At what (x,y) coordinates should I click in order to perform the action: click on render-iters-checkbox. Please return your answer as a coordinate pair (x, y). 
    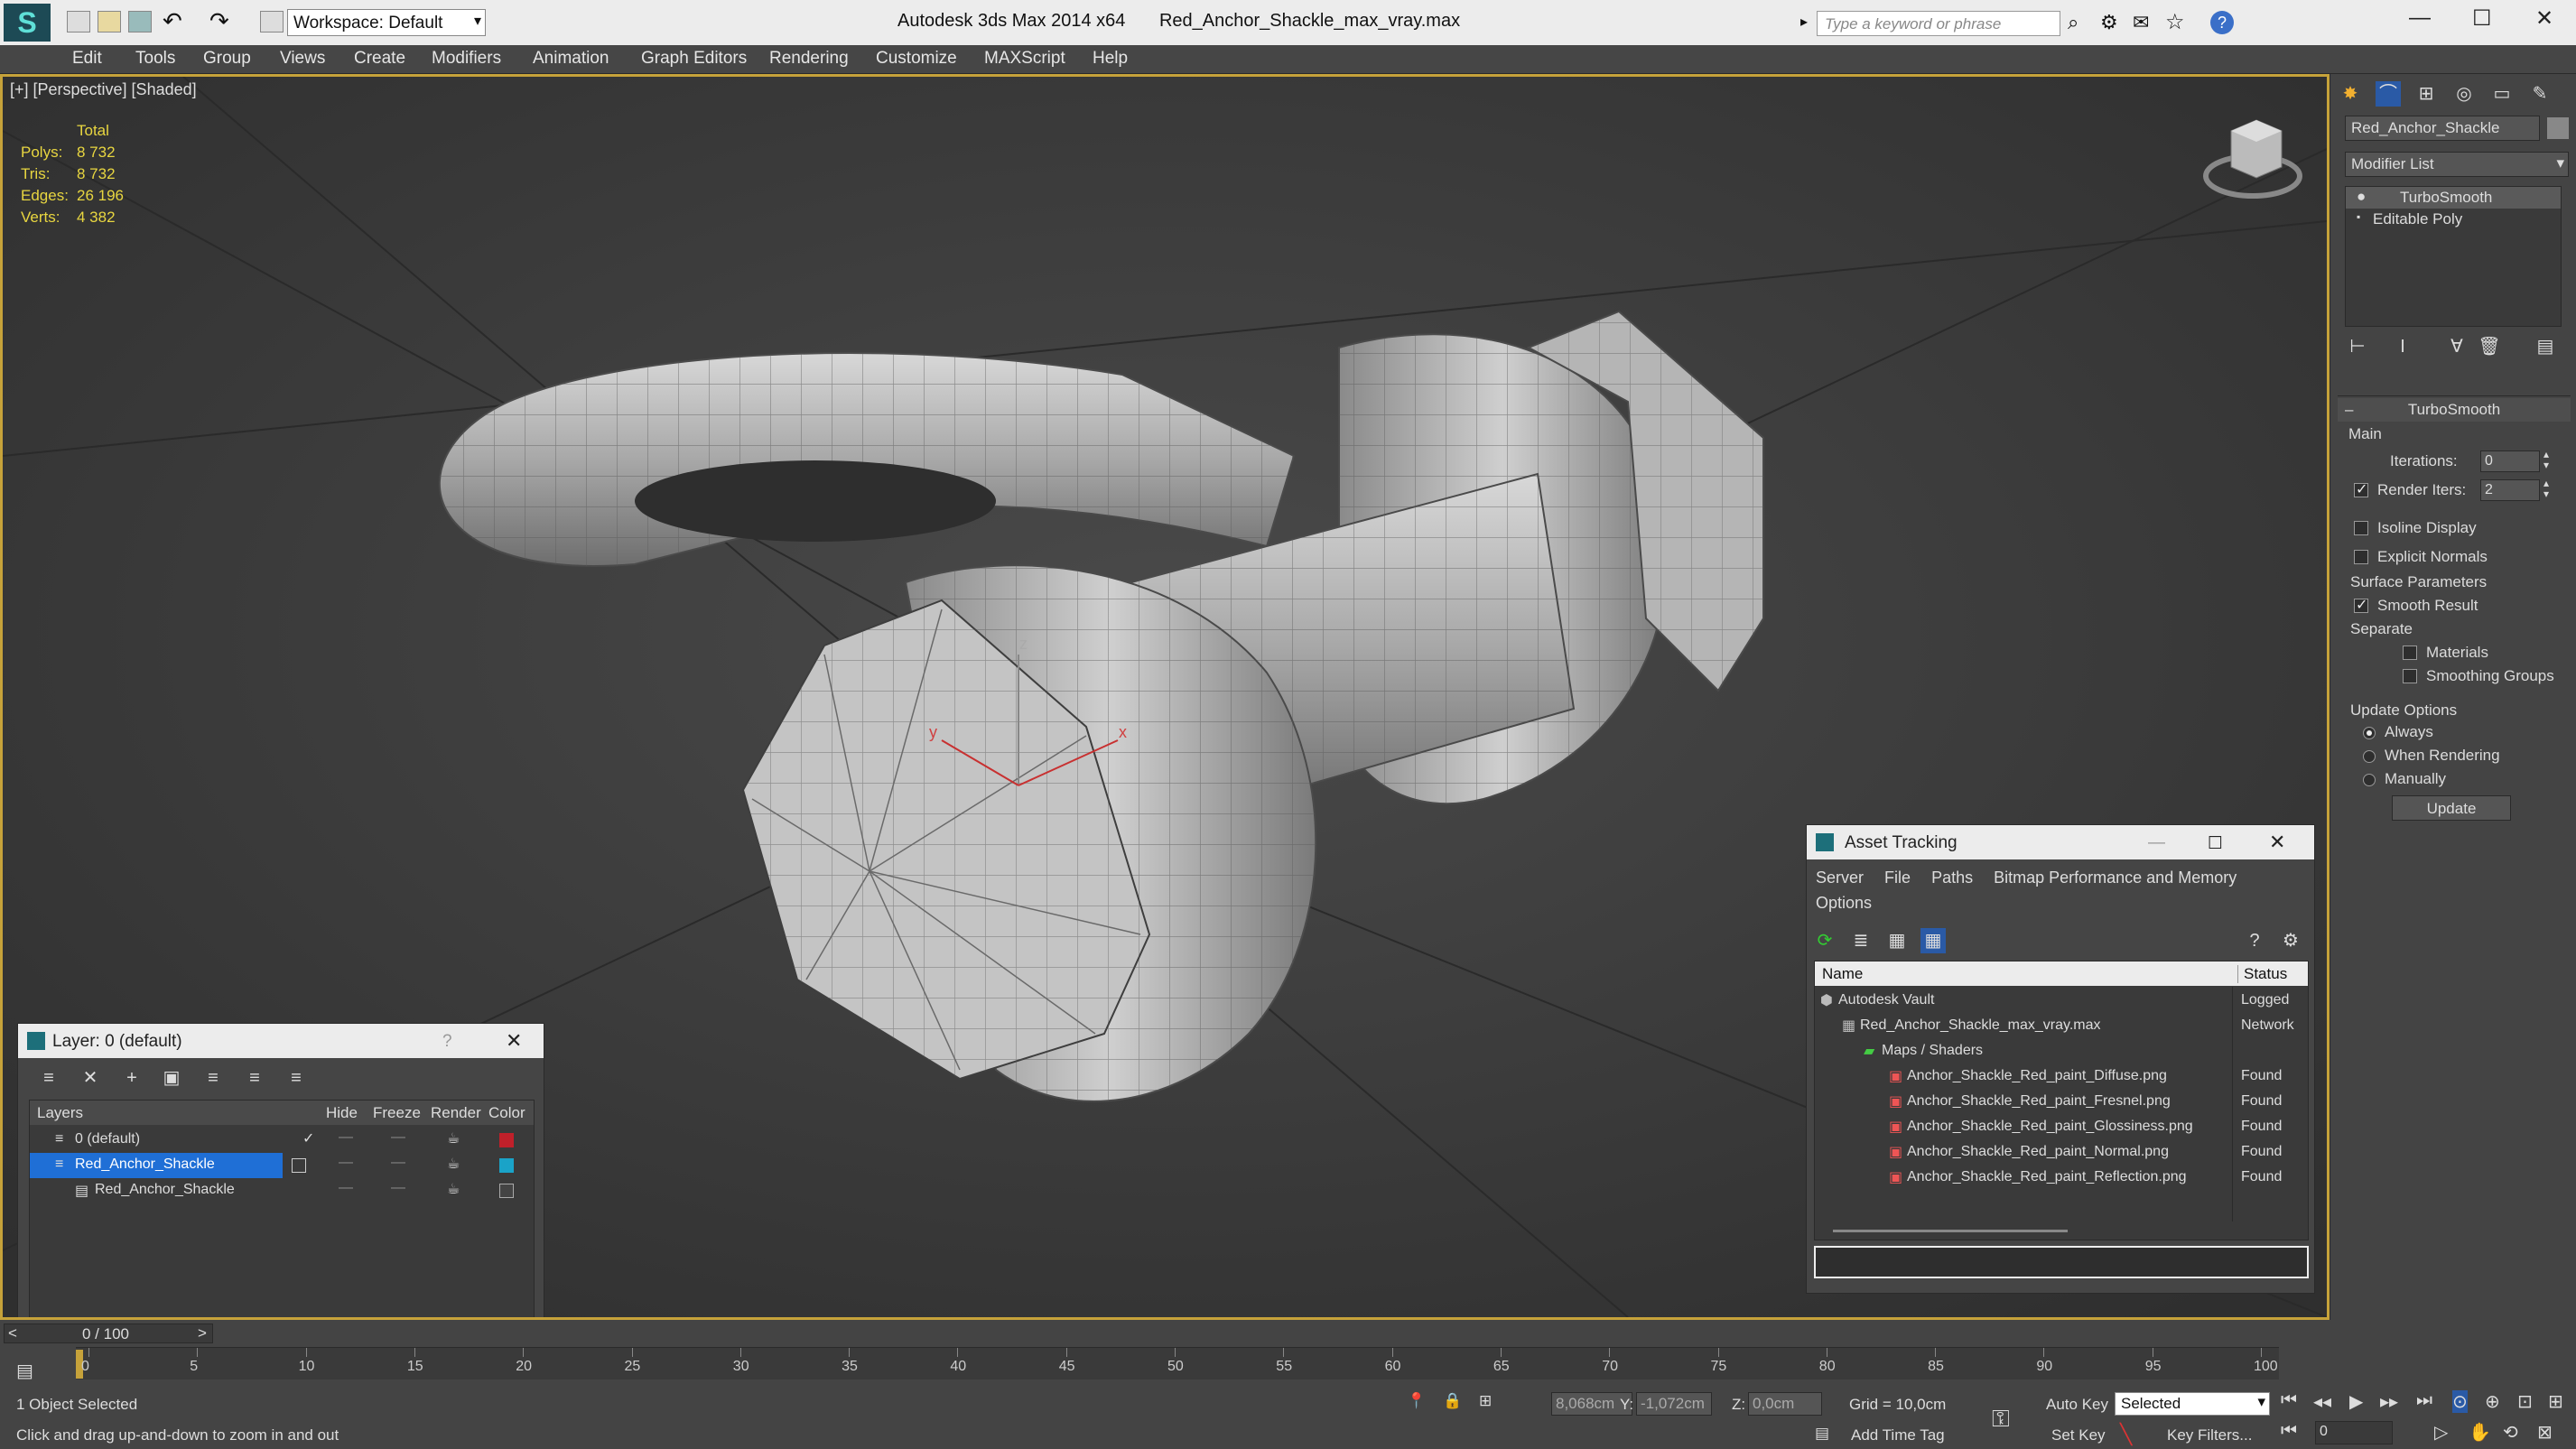
    Looking at the image, I should click on (2361, 489).